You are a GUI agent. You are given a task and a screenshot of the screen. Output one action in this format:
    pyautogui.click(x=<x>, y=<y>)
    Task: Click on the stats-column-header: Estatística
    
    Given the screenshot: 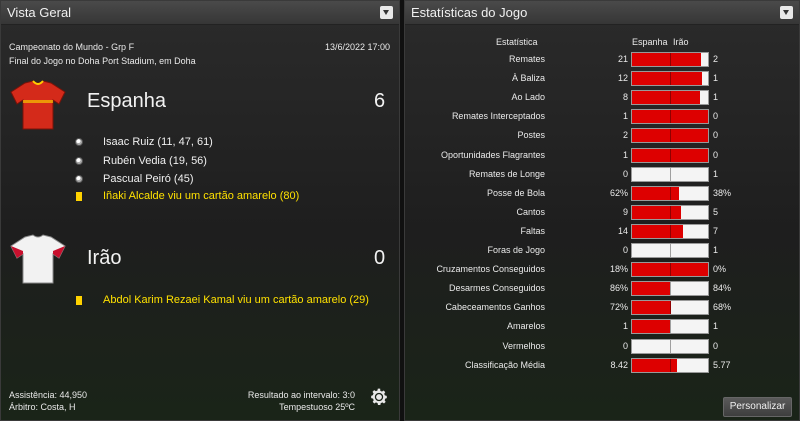 What is the action you would take?
    pyautogui.click(x=517, y=42)
    